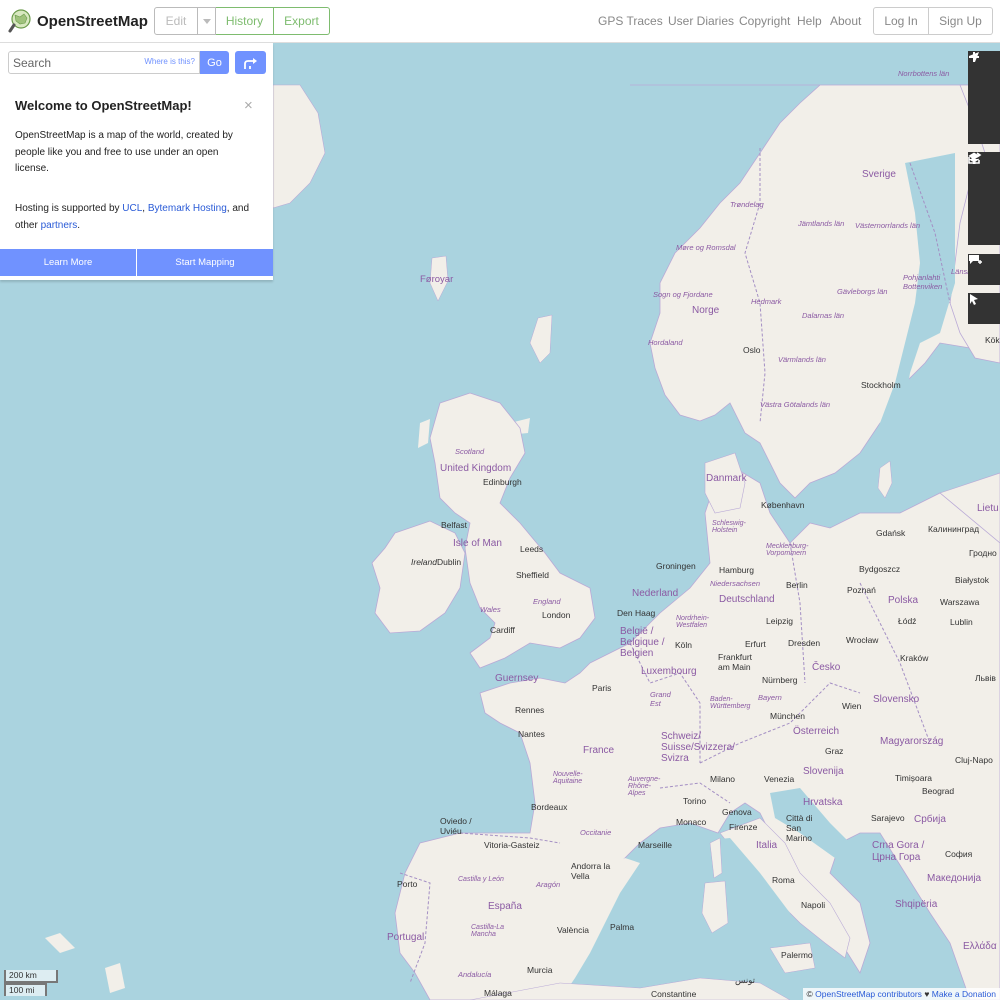  I want to click on nav-user-diaries: User Diaries, so click(701, 21).